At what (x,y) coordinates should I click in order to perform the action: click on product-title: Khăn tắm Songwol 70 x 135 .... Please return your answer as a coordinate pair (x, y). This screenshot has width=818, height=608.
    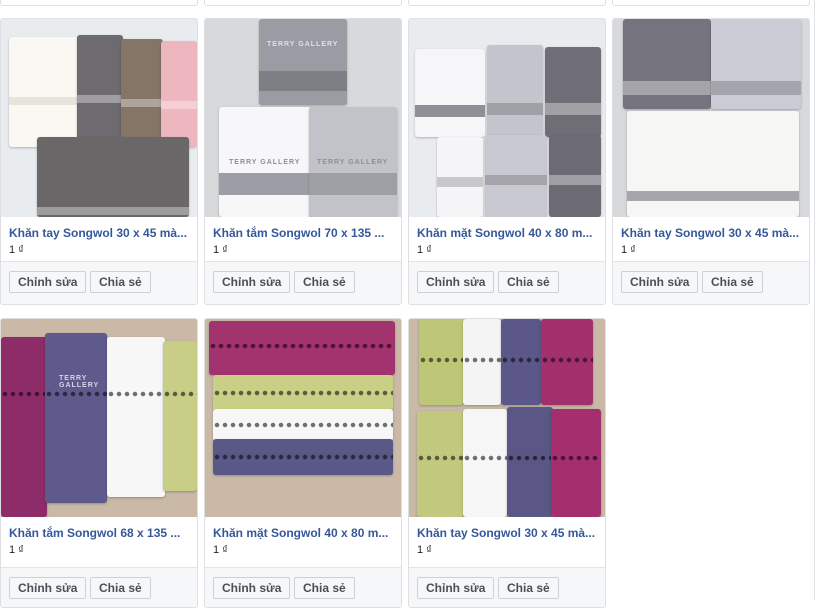
    Looking at the image, I should click on (303, 233).